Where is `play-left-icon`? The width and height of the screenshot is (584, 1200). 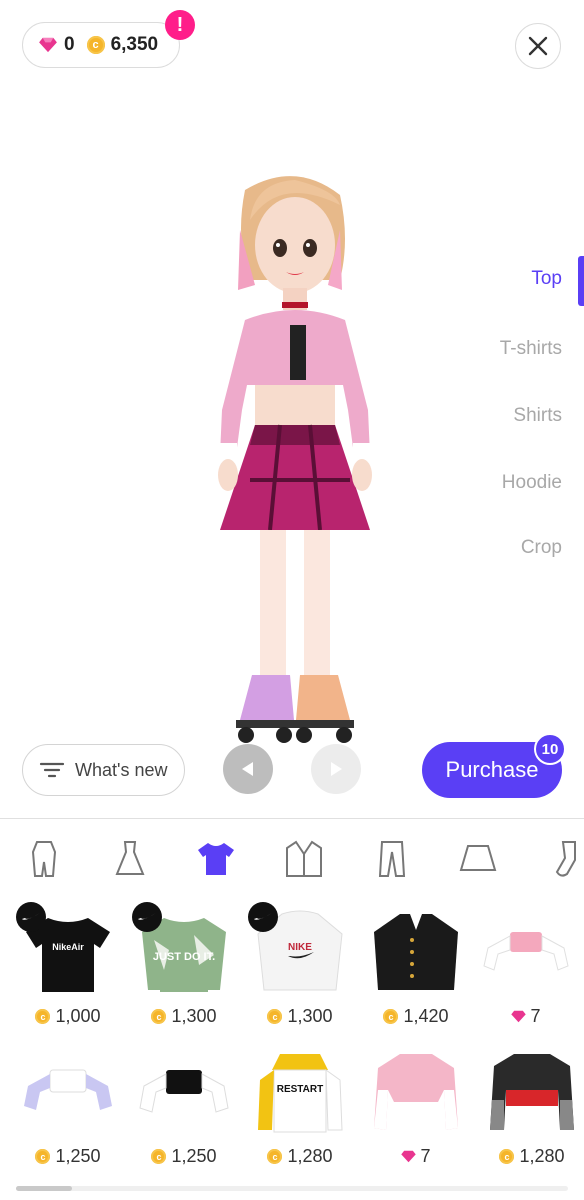
play-left-icon is located at coordinates (247, 769).